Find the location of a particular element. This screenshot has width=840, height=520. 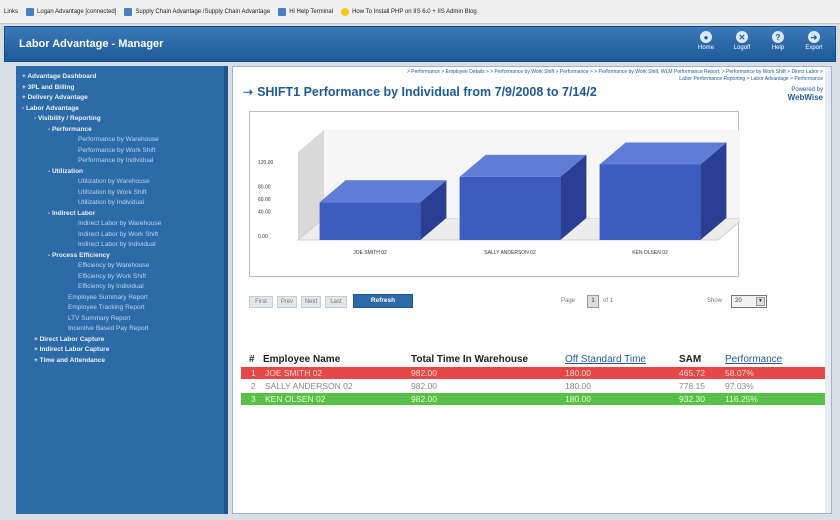

sidebar-item: Employee Tracking Report is located at coordinates (120, 308).